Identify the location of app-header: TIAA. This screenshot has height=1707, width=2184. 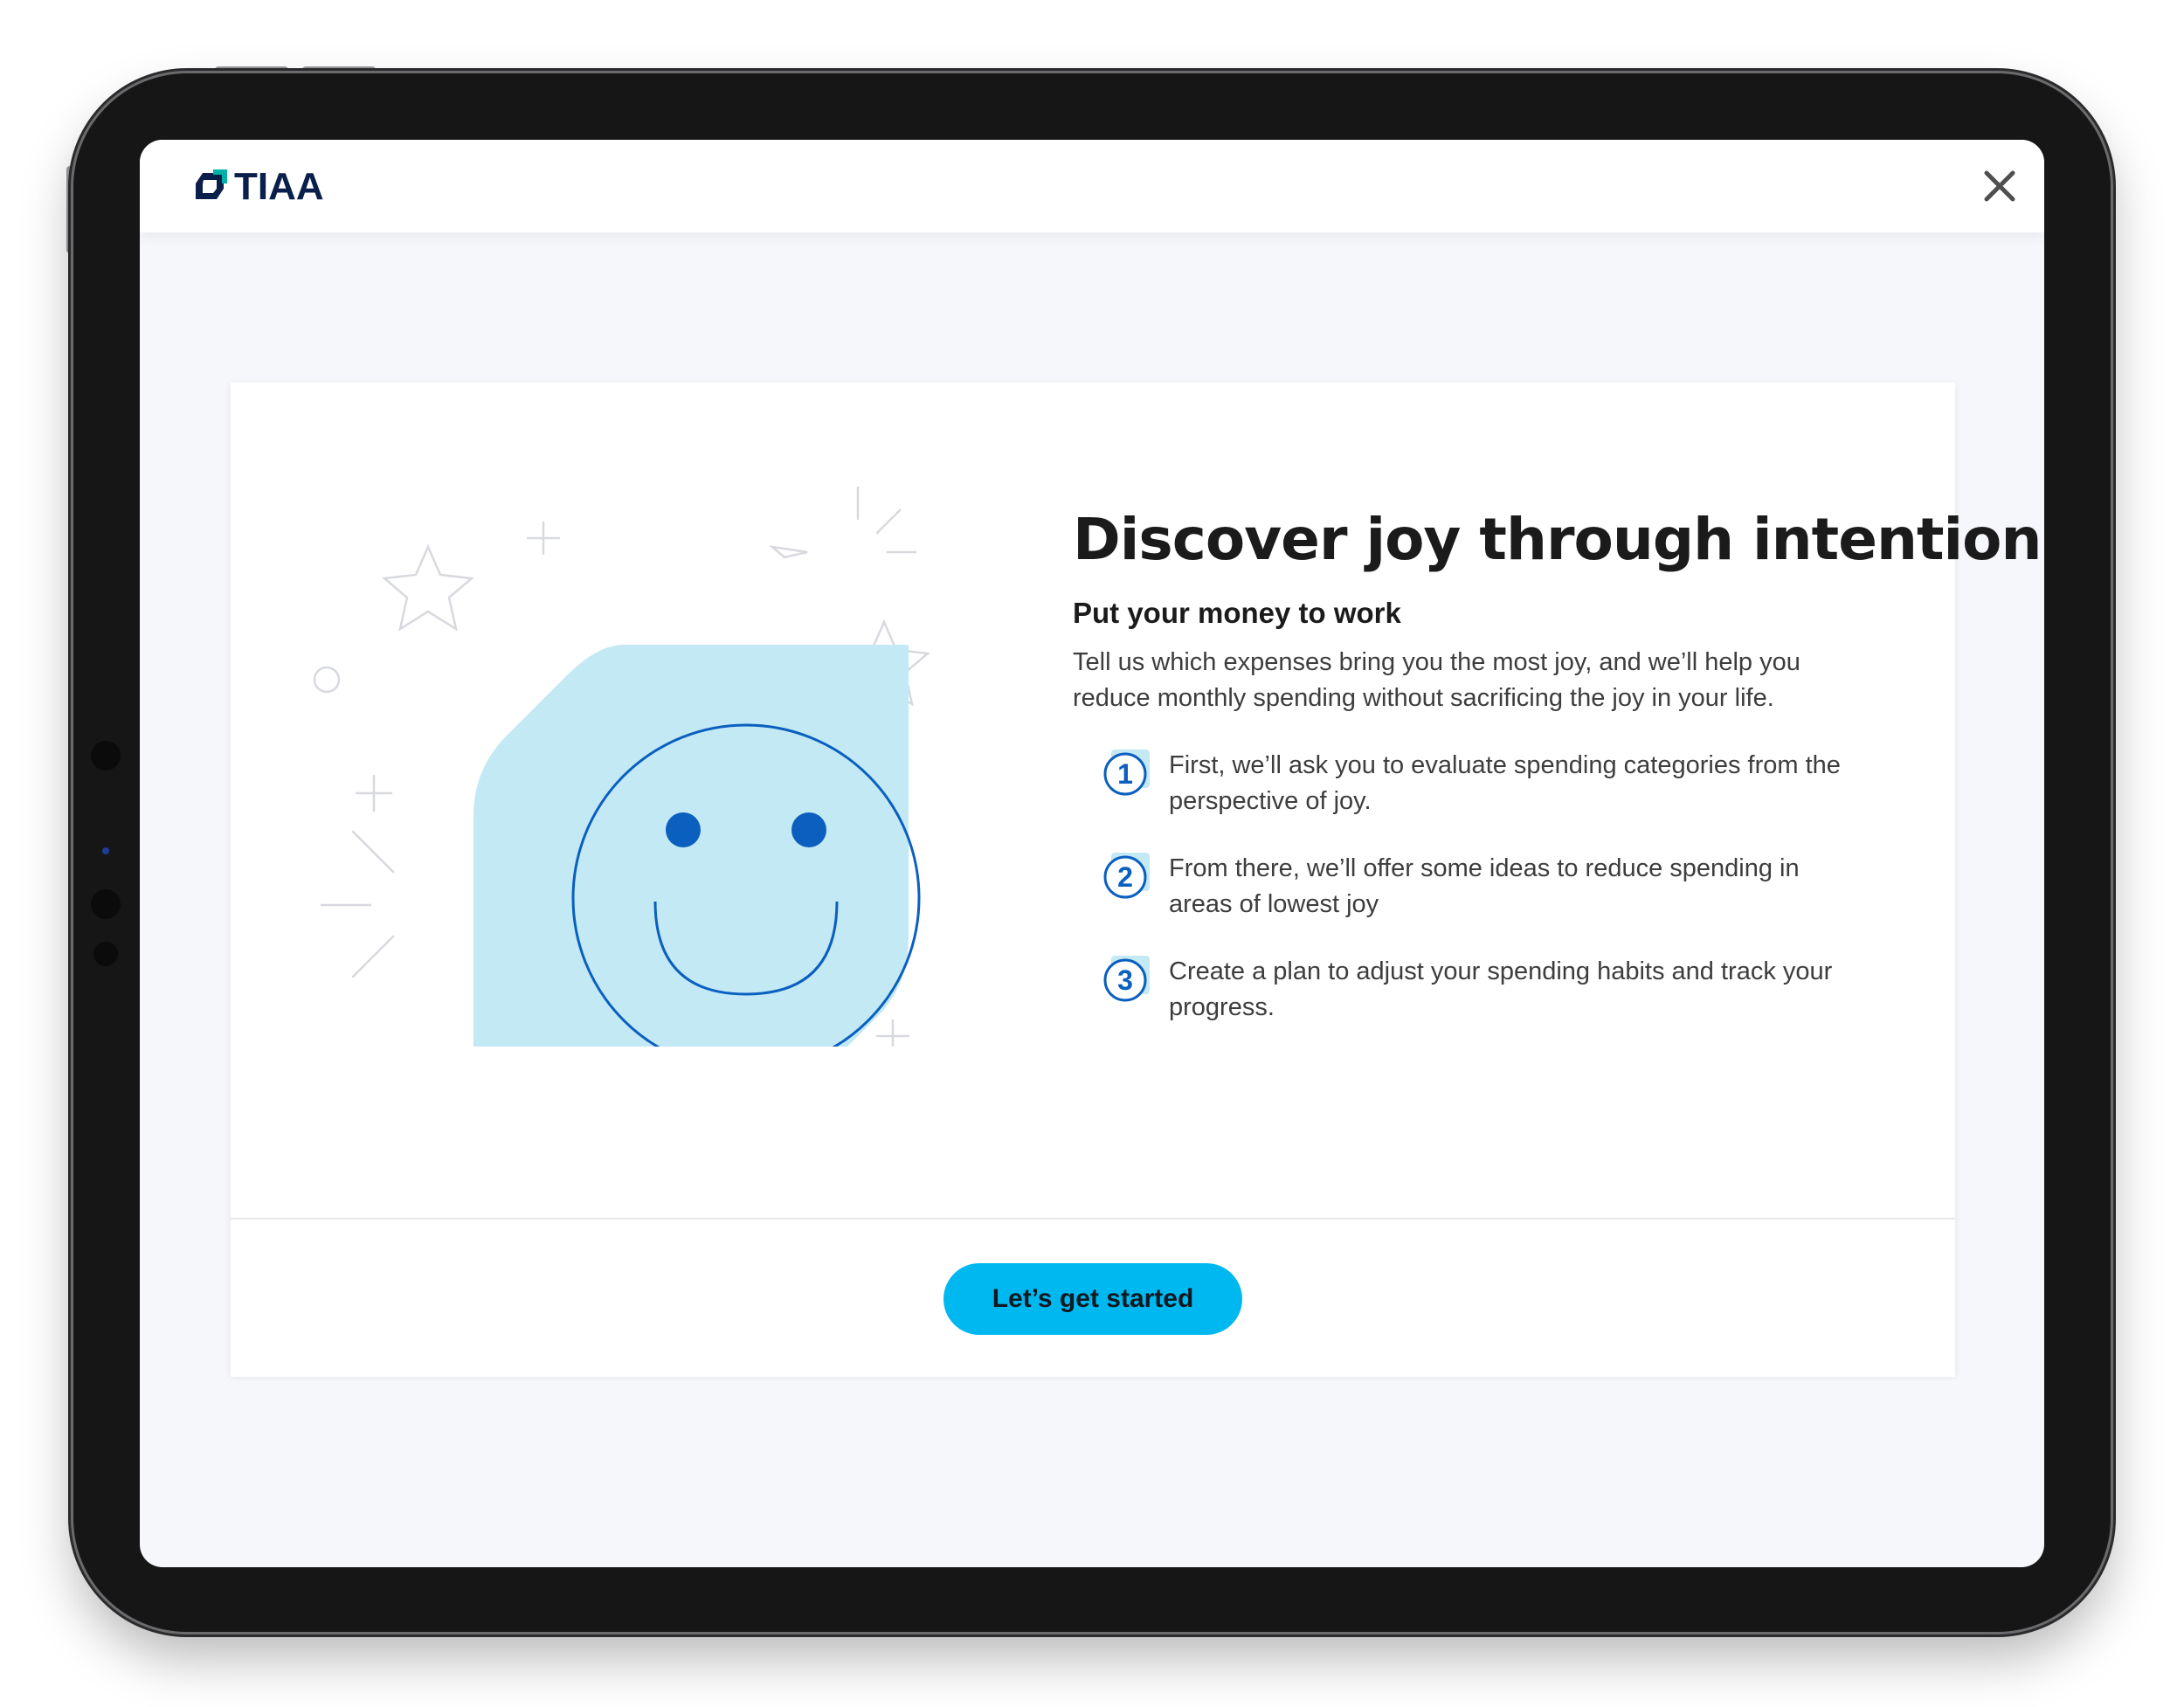
(1092, 186).